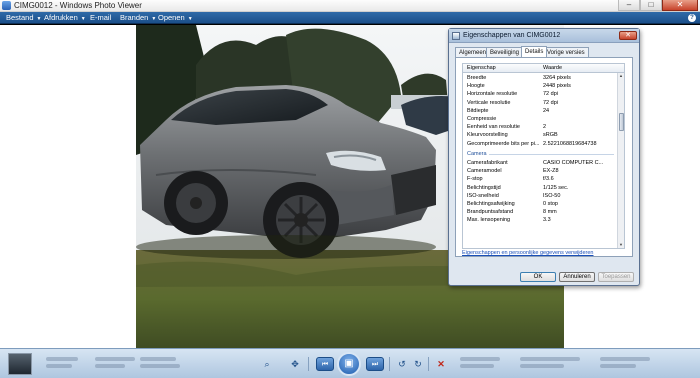  What do you see at coordinates (540, 86) in the screenshot?
I see `table-row: Hoogte 2448 pixels` at bounding box center [540, 86].